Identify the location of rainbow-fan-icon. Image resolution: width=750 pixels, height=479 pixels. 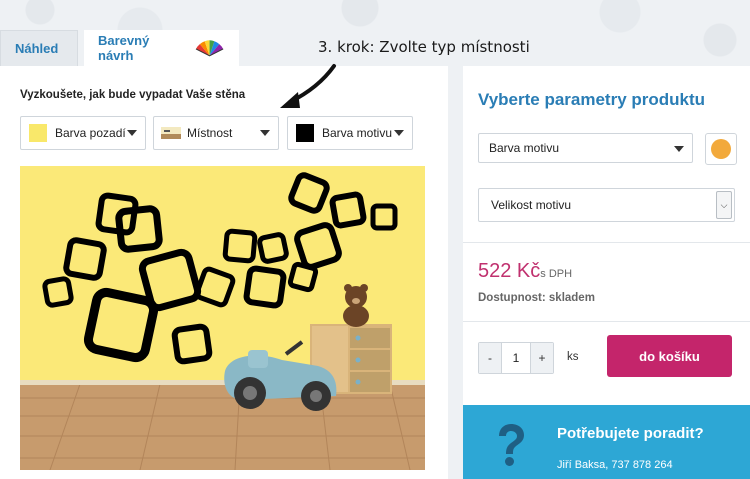
(209, 48).